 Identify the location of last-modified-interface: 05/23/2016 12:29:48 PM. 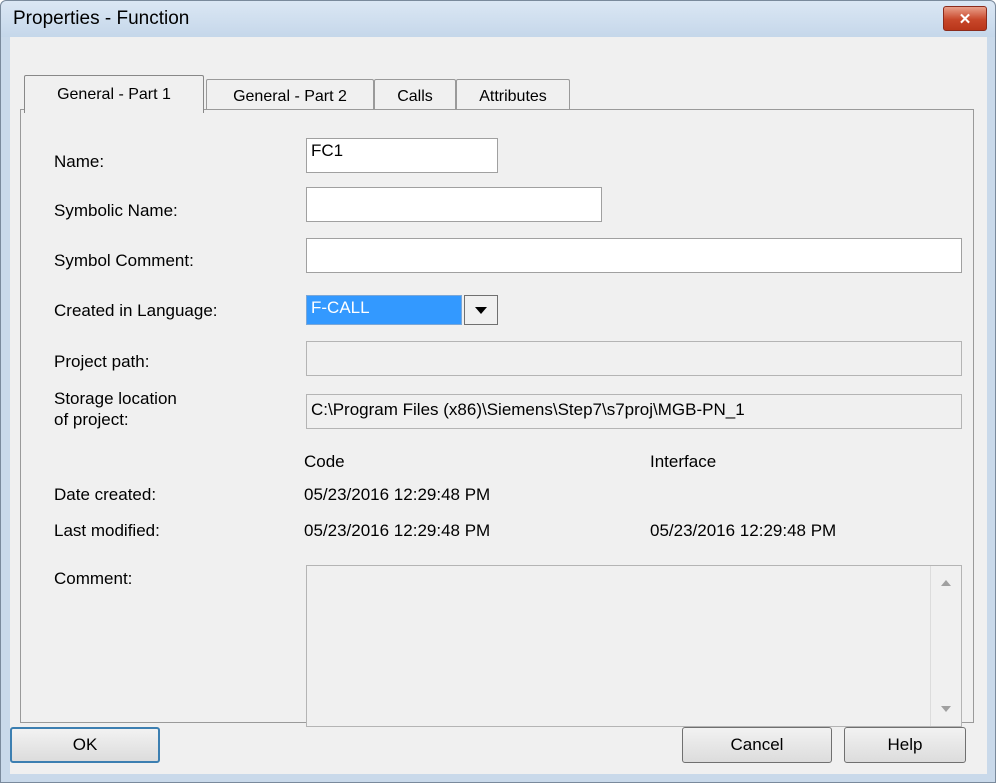
(743, 530).